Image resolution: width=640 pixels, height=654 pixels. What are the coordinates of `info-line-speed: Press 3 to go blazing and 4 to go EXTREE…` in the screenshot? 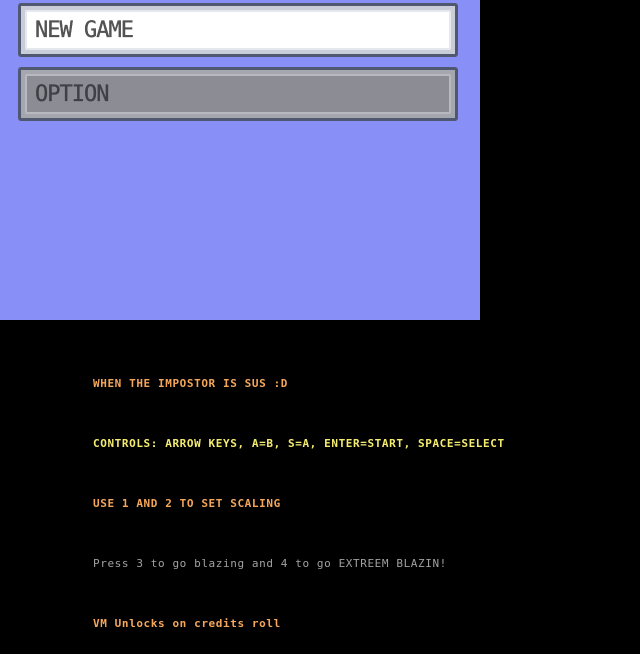 It's located at (270, 563).